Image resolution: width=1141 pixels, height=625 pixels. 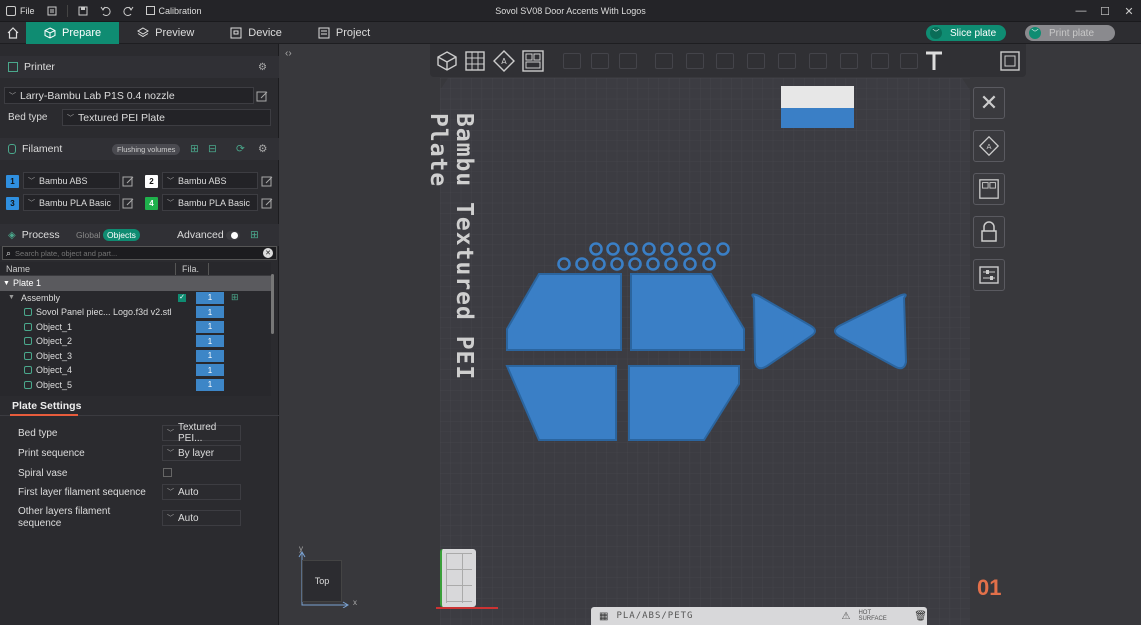 What do you see at coordinates (966, 33) in the screenshot?
I see `slice-plate-button: ﹀ Slice plate` at bounding box center [966, 33].